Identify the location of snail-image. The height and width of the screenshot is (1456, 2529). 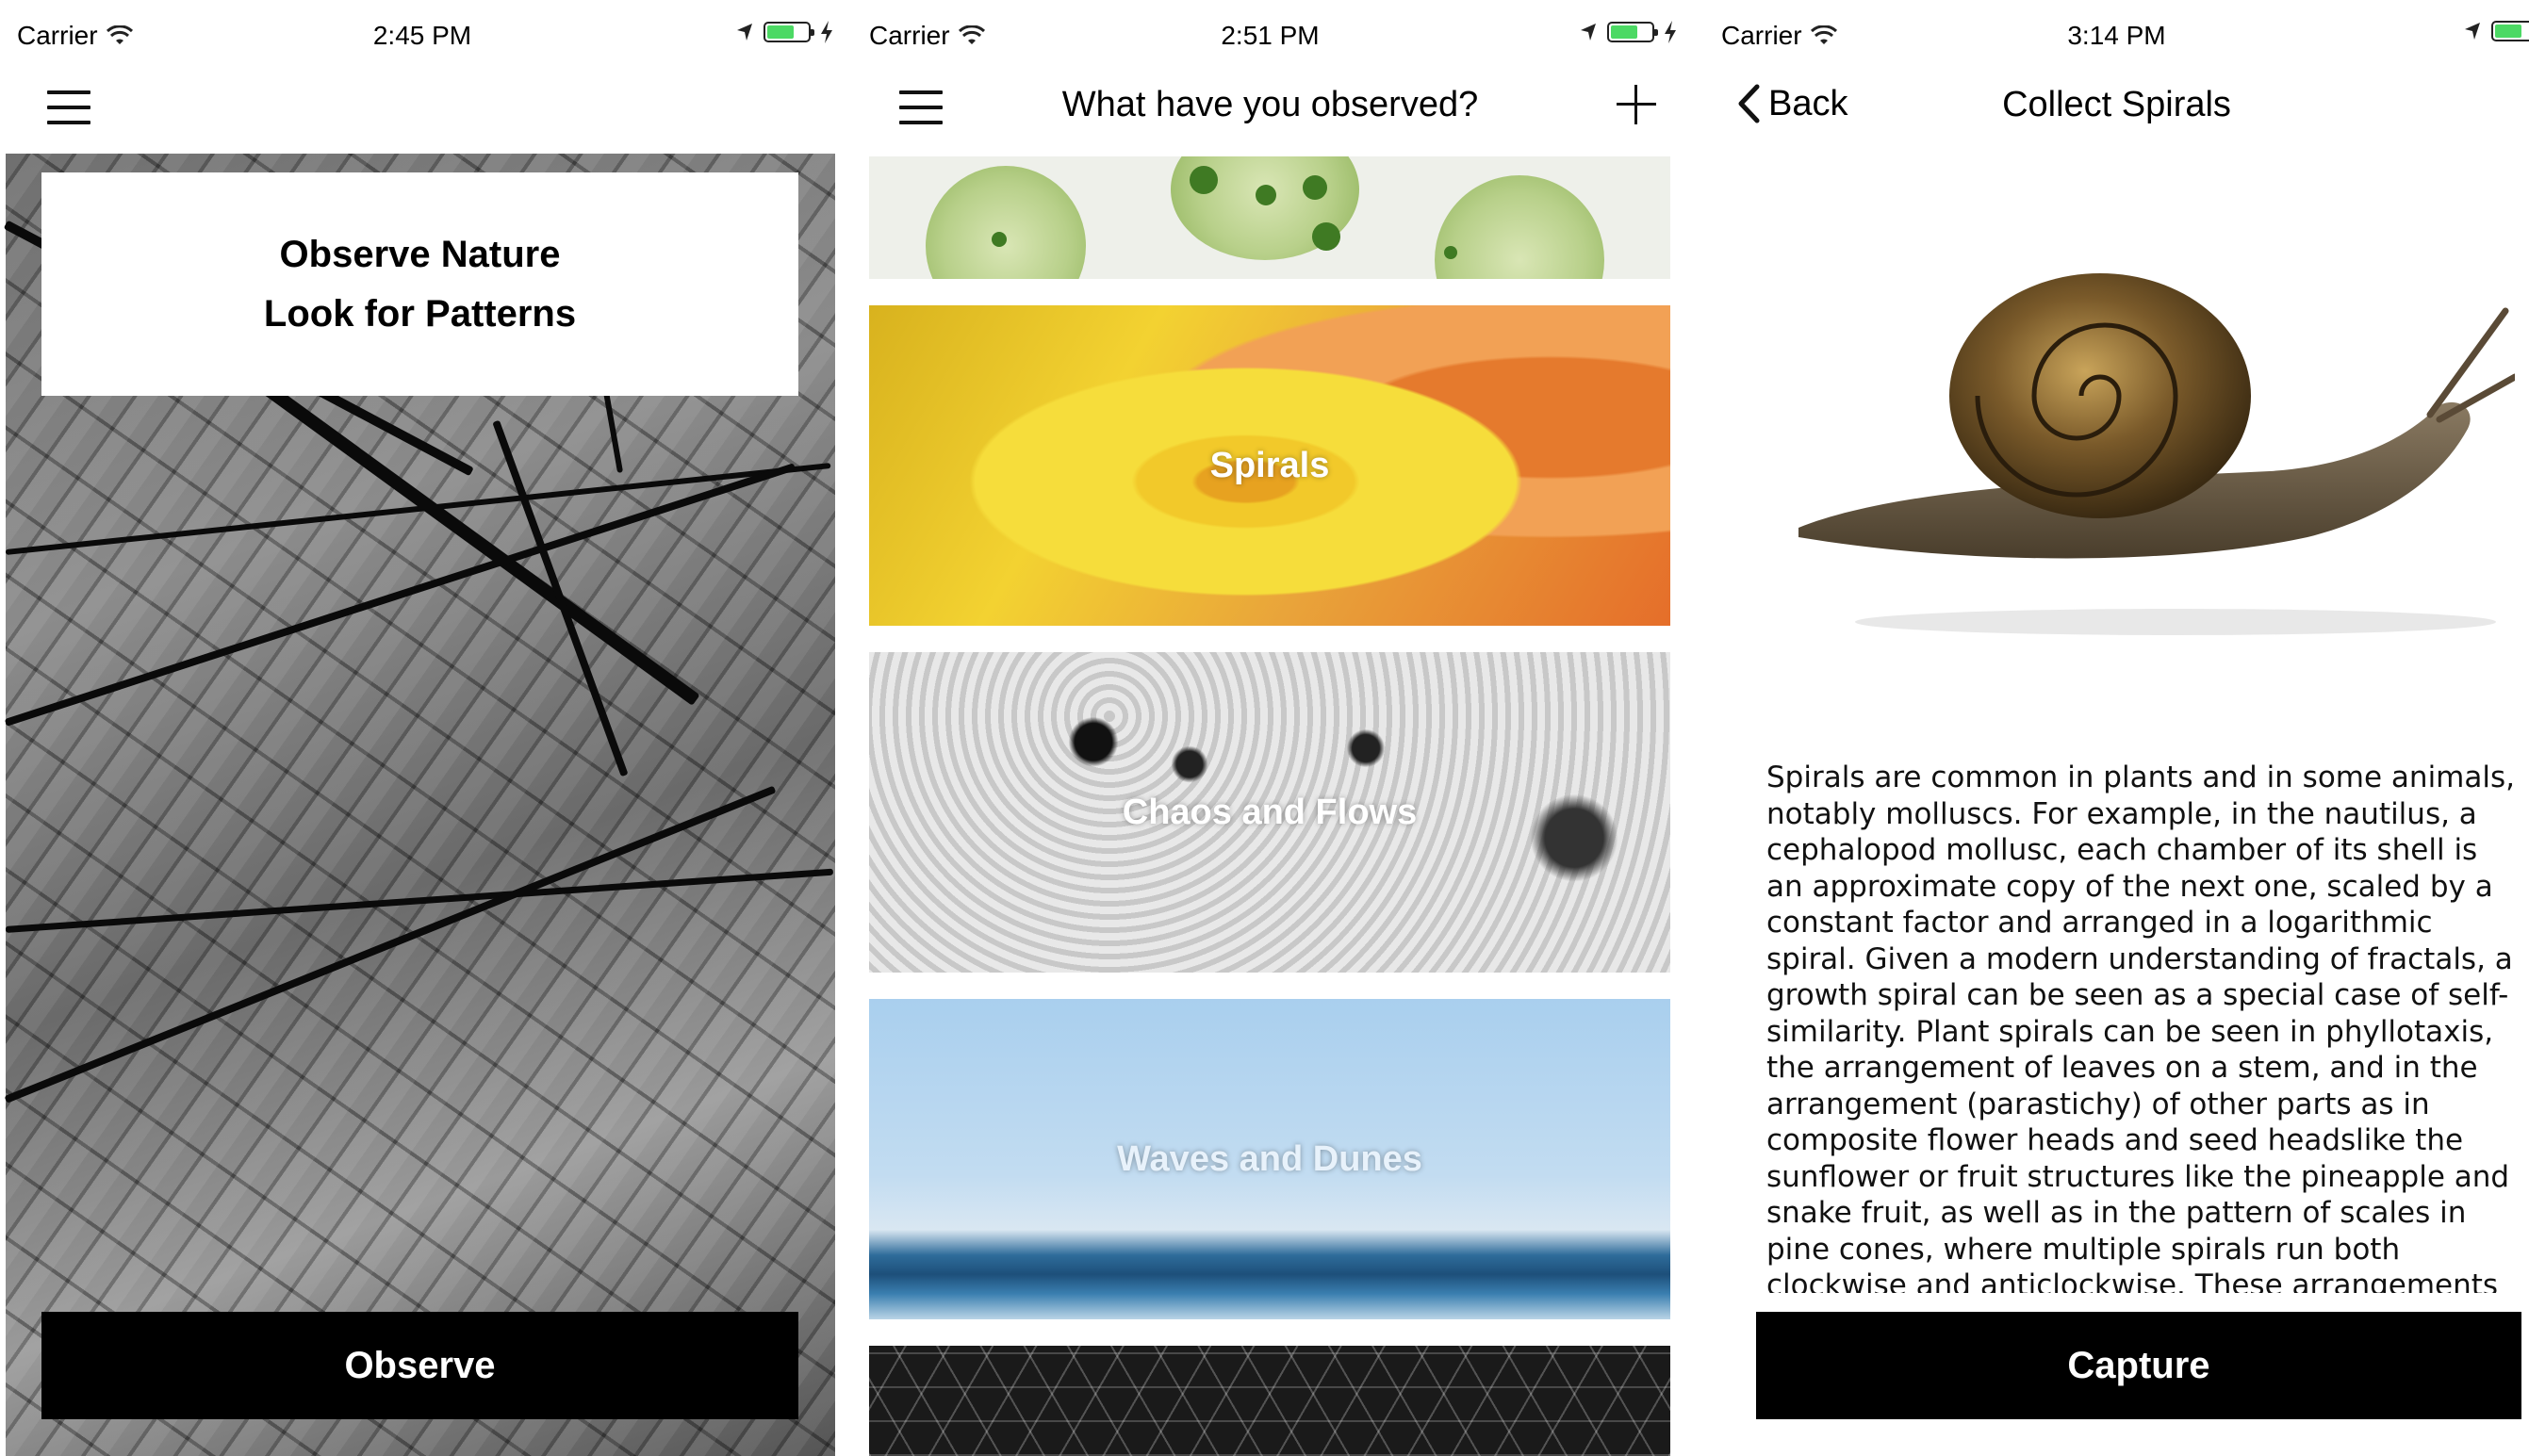
(2156, 454).